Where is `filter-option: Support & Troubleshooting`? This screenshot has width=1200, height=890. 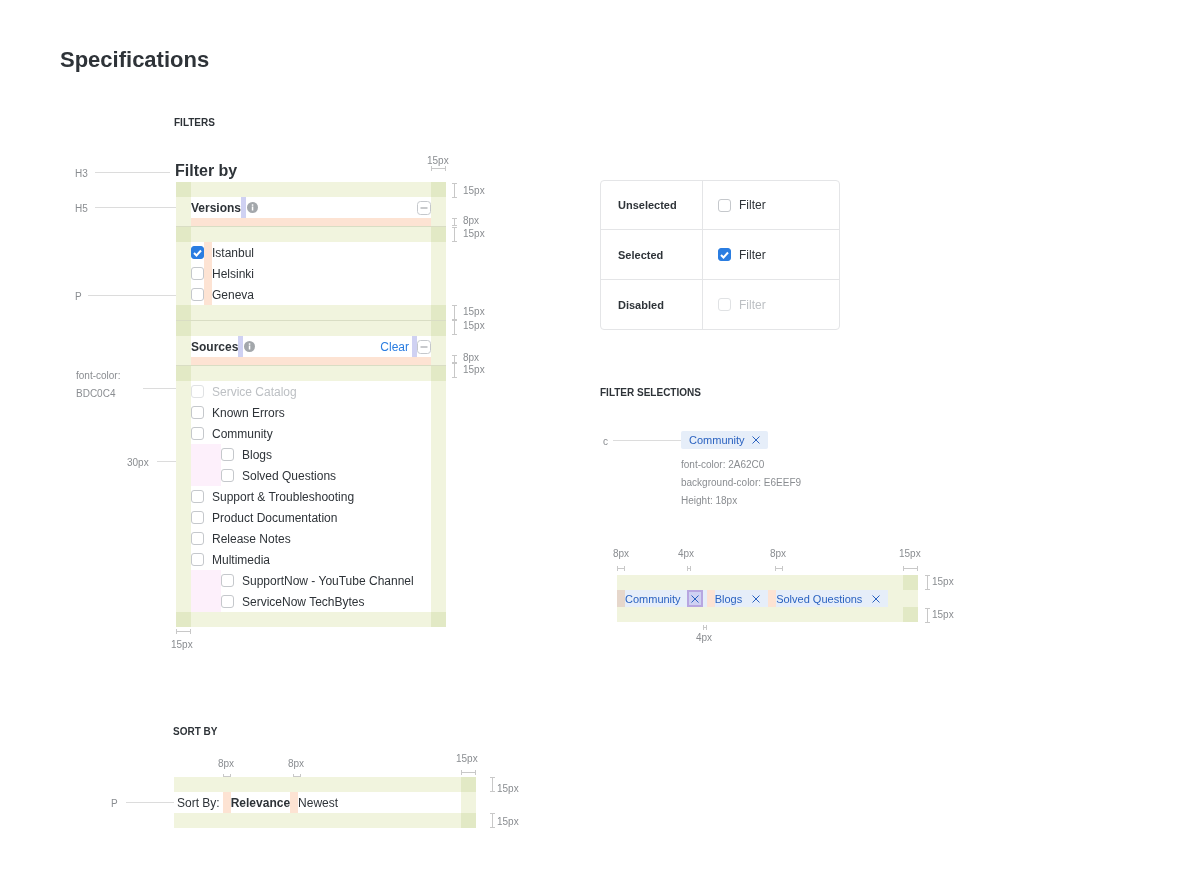
filter-option: Support & Troubleshooting is located at coordinates (283, 496).